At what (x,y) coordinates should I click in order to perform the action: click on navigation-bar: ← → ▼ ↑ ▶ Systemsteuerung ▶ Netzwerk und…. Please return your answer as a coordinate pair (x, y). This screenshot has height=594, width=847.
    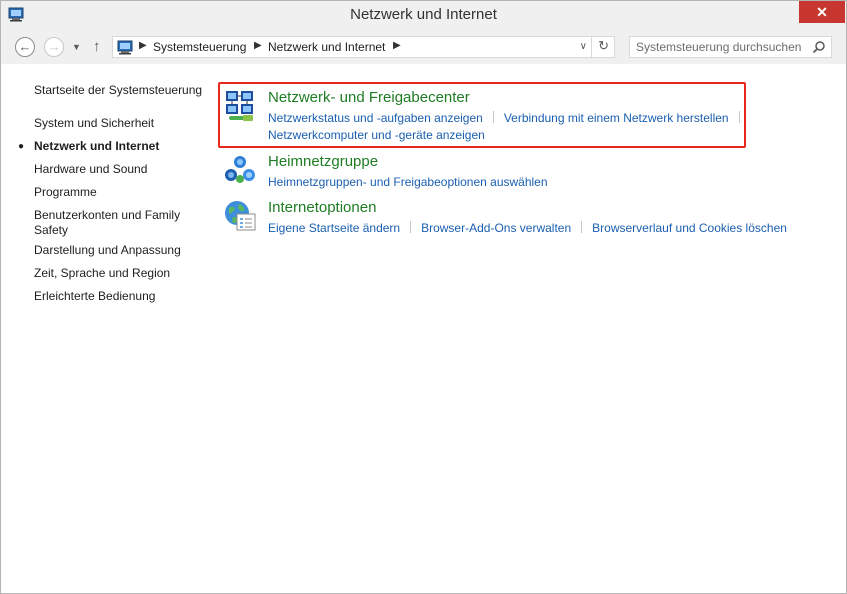
    Looking at the image, I should click on (423, 47).